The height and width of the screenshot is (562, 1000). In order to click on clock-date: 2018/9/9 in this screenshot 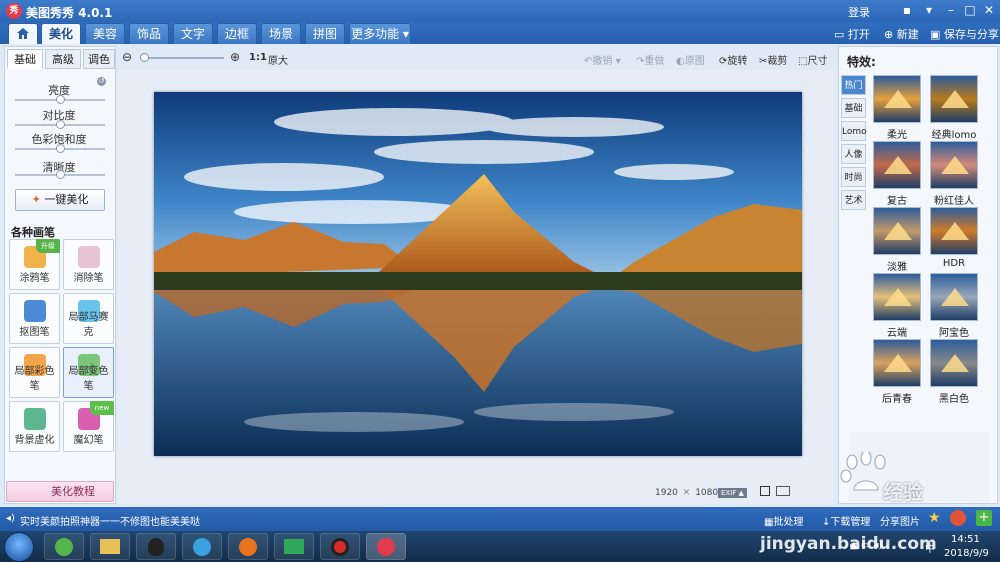, I will do `click(966, 553)`.